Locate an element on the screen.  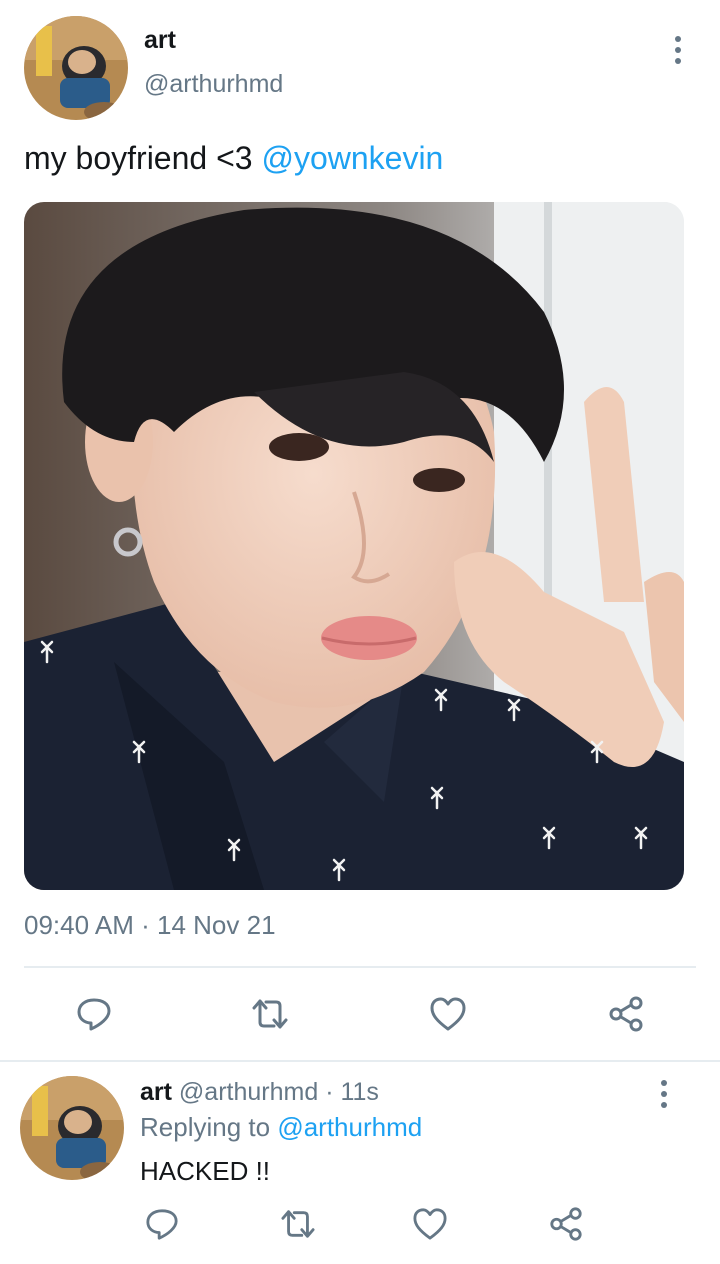
reply-retweet-icon is located at coordinates (298, 1224).